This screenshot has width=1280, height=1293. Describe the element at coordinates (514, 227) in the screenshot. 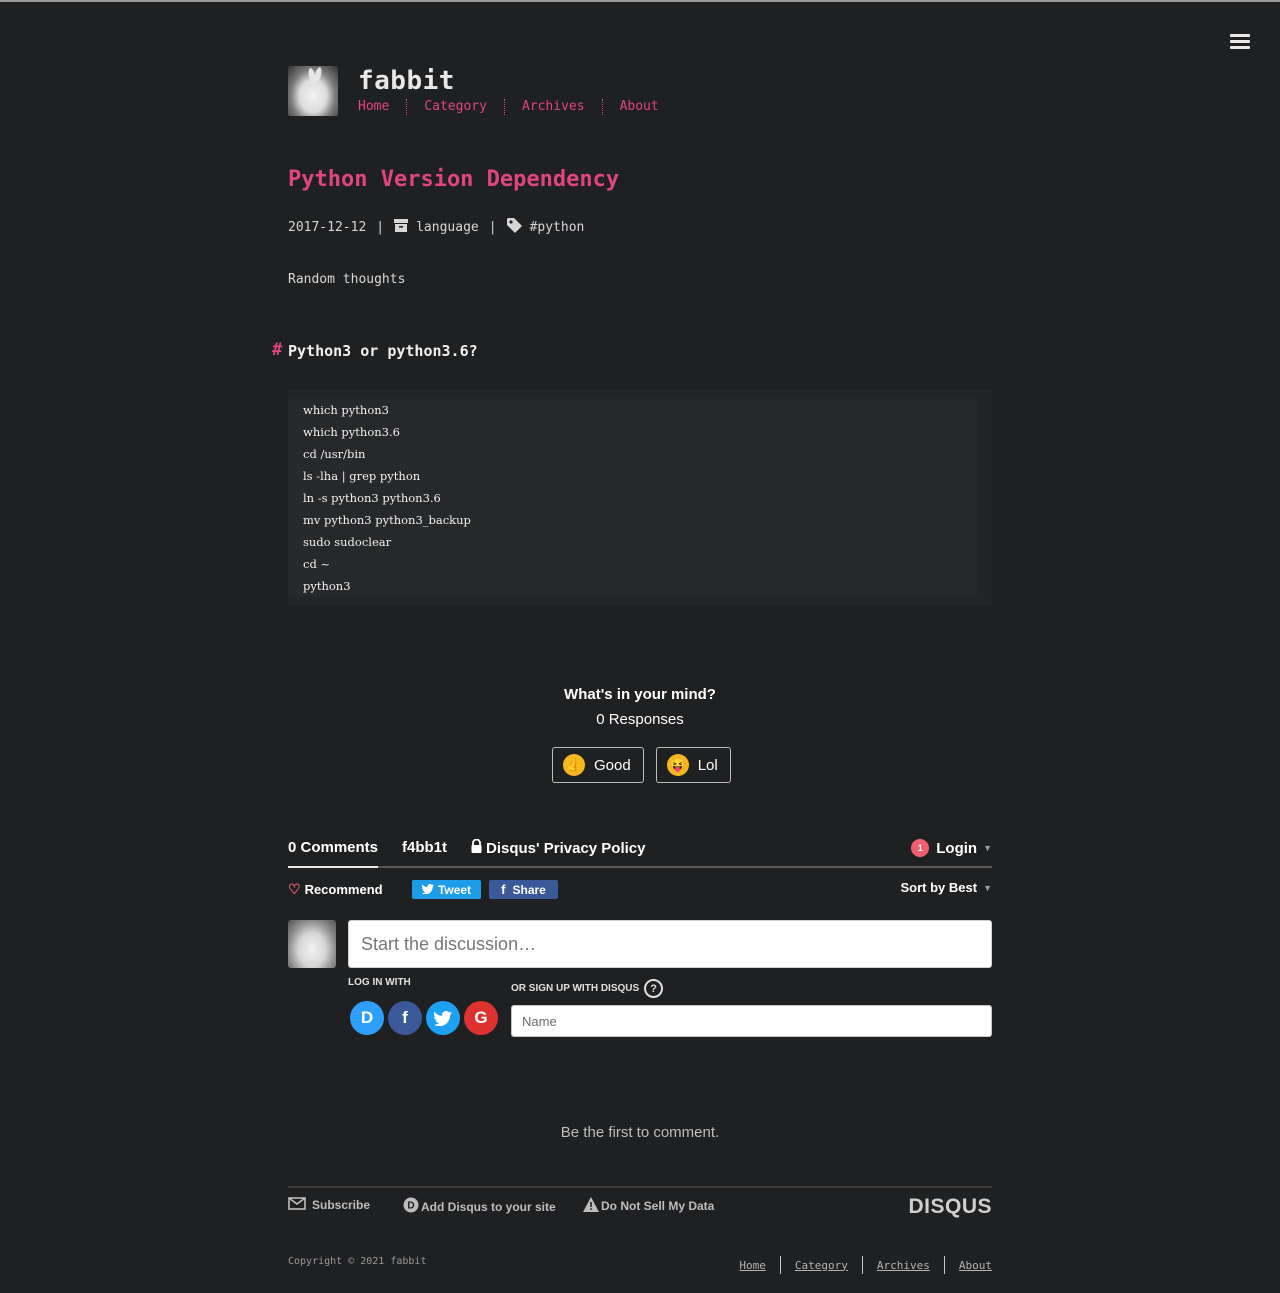

I see `tag-icon` at that location.